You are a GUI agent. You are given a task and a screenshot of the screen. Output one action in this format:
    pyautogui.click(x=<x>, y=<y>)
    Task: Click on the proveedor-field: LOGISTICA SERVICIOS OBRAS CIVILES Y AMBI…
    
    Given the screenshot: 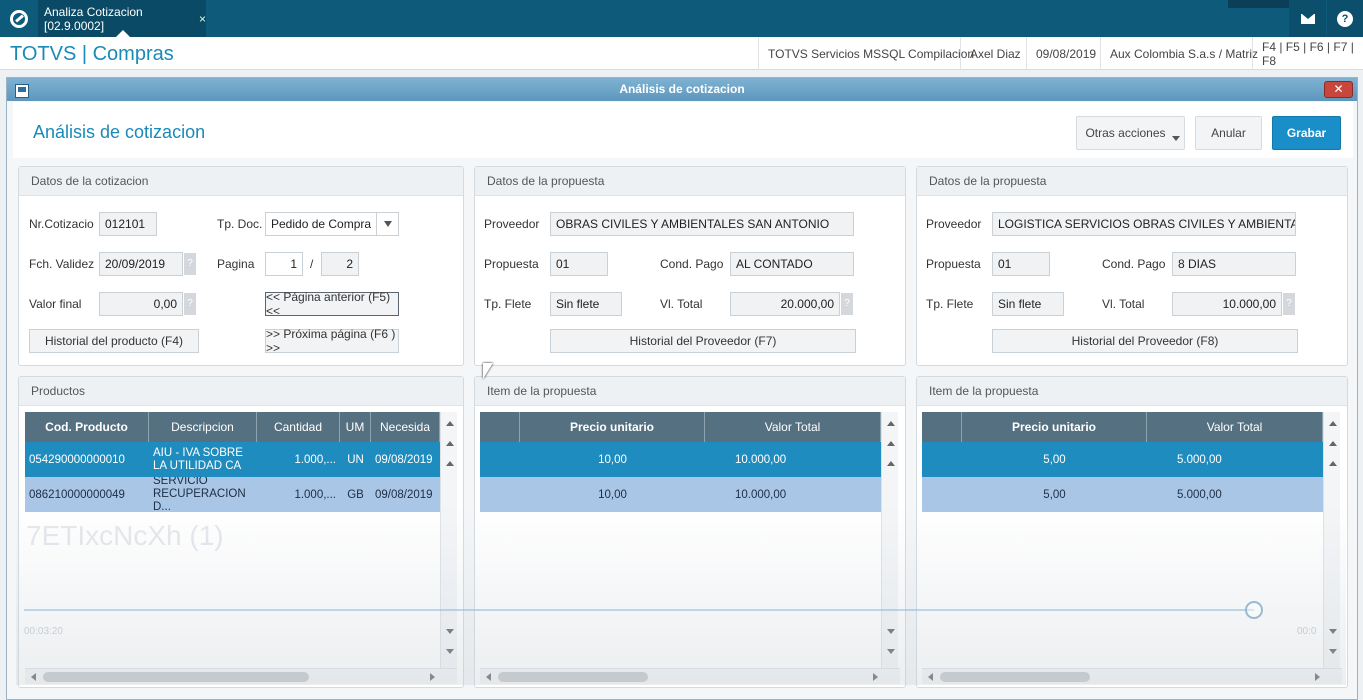 What is the action you would take?
    pyautogui.click(x=1144, y=224)
    